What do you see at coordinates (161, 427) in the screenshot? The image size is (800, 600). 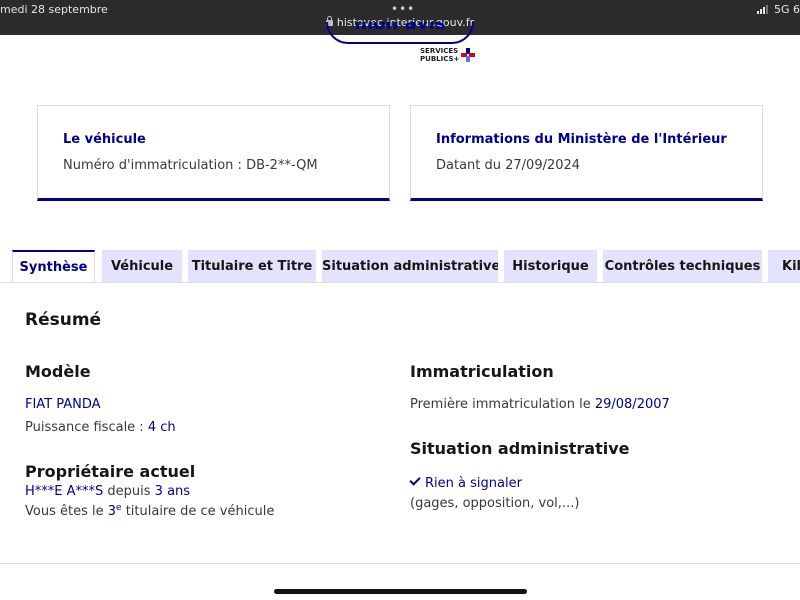 I see `fiscal-power-value: 4 ch` at bounding box center [161, 427].